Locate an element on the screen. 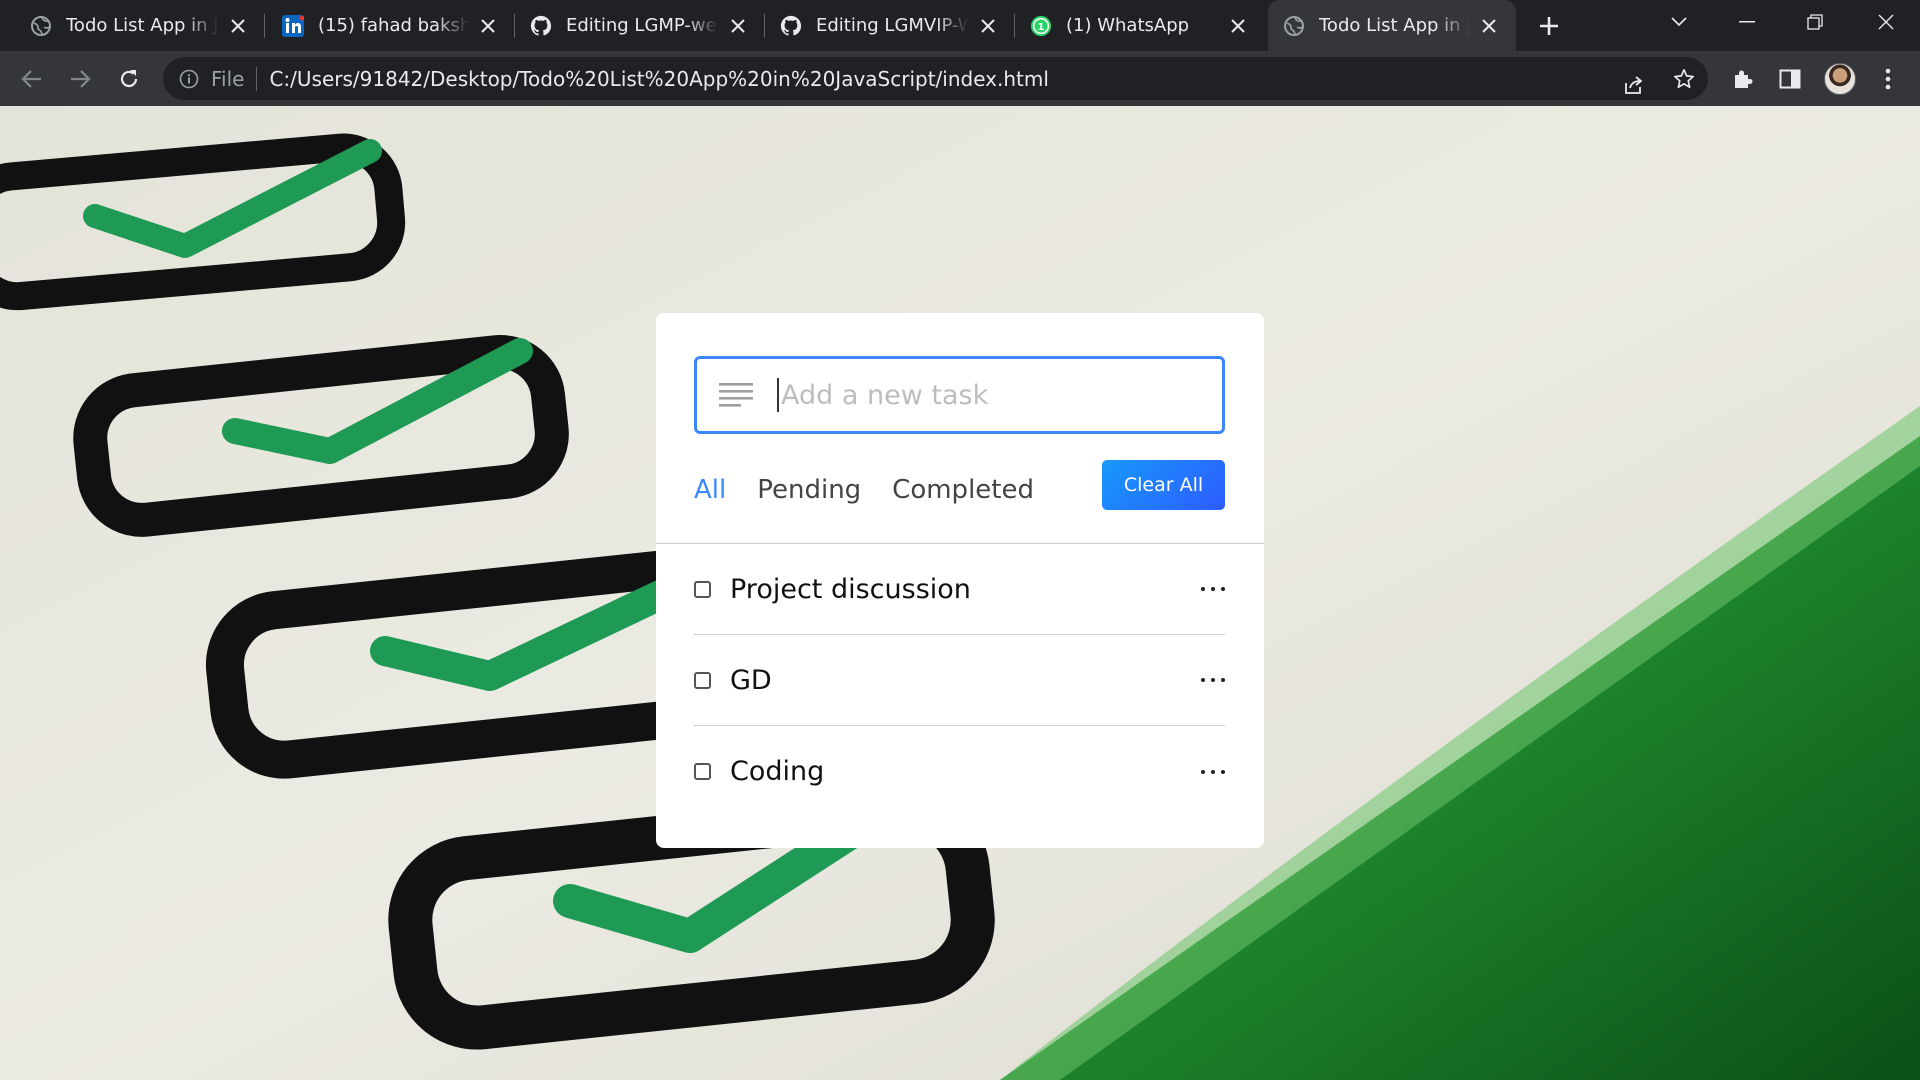 The width and height of the screenshot is (1920, 1080). new-tab-button is located at coordinates (1549, 26).